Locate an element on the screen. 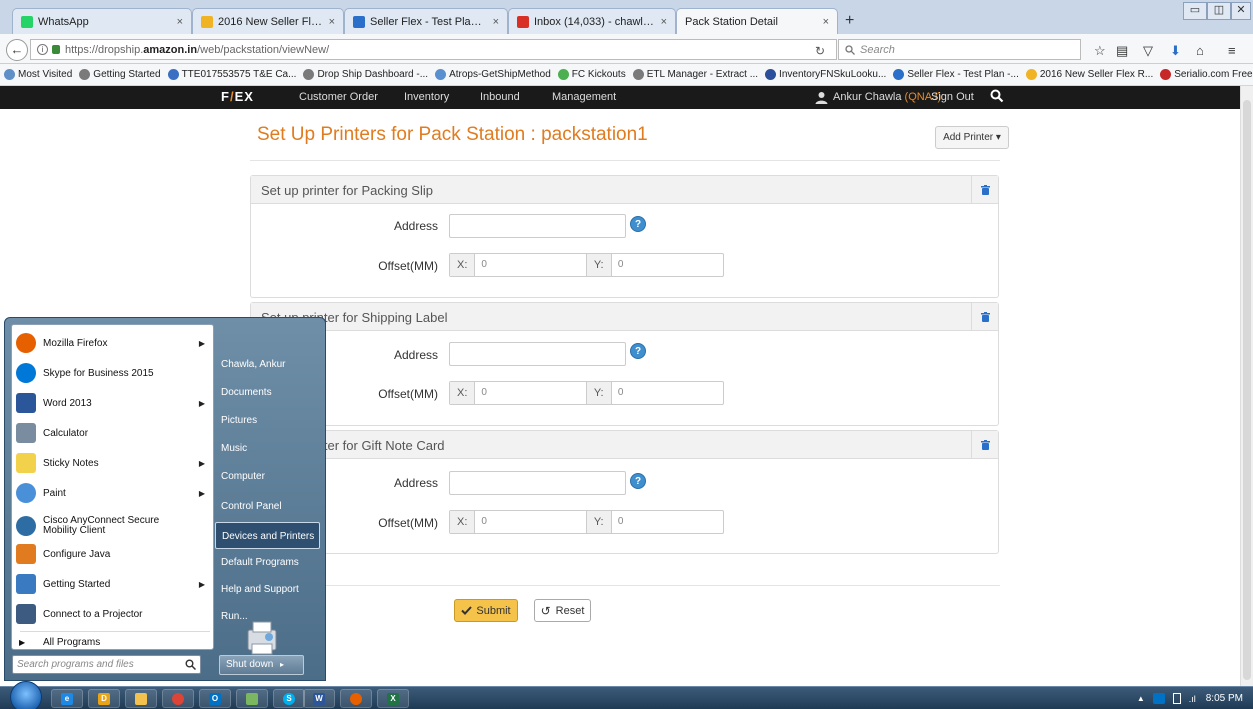 Image resolution: width=1253 pixels, height=709 pixels. start-right-default-programs: Default Programs is located at coordinates (267, 562).